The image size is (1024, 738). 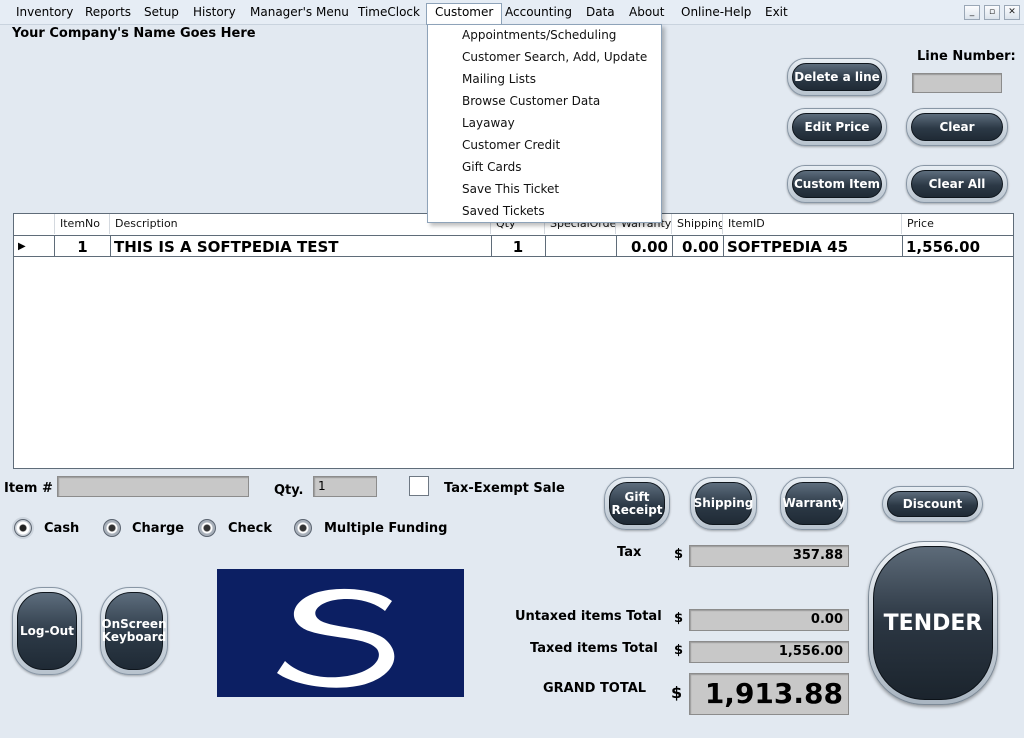 I want to click on minimize-icon: _, so click(x=972, y=12).